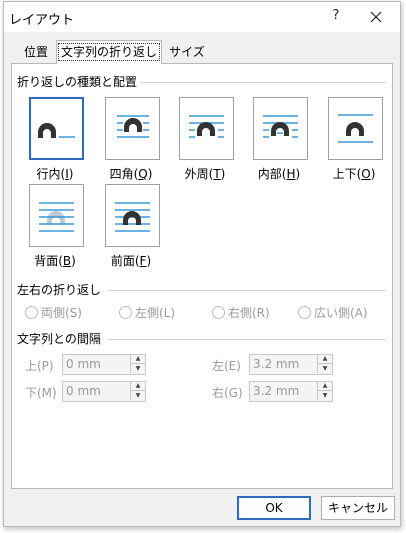 This screenshot has width=406, height=533. What do you see at coordinates (131, 261) in the screenshot?
I see `wrap-option-in-front-label: 前面(F)` at bounding box center [131, 261].